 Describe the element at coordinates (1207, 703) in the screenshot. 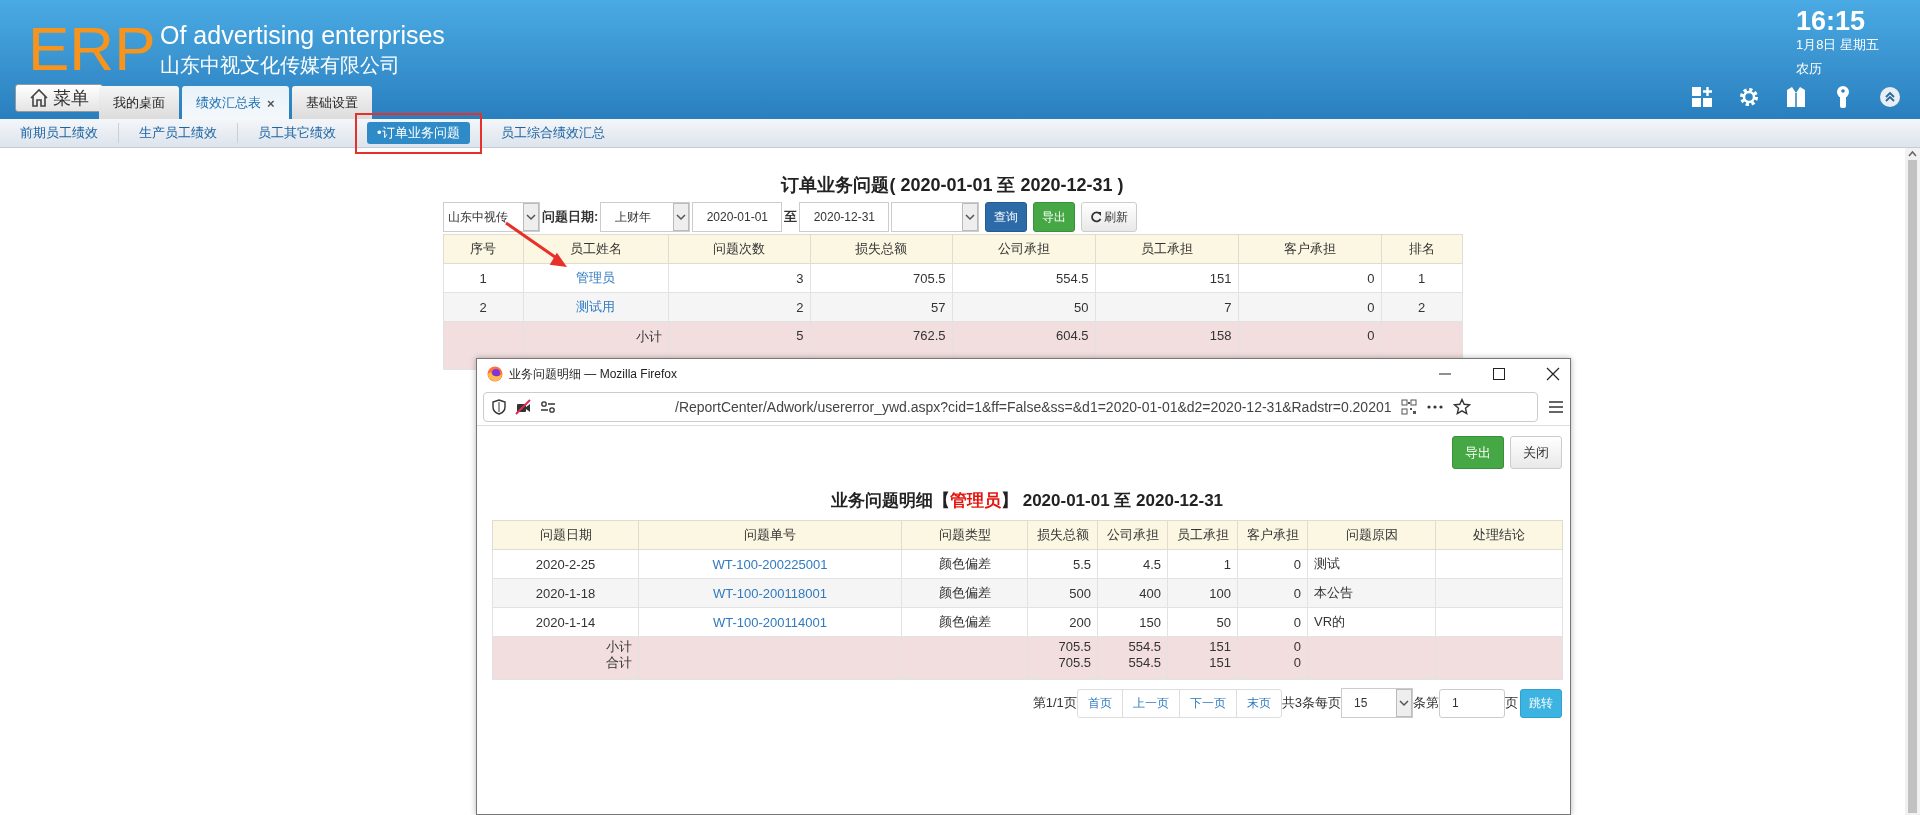

I see `pagination-link: 下一页` at that location.